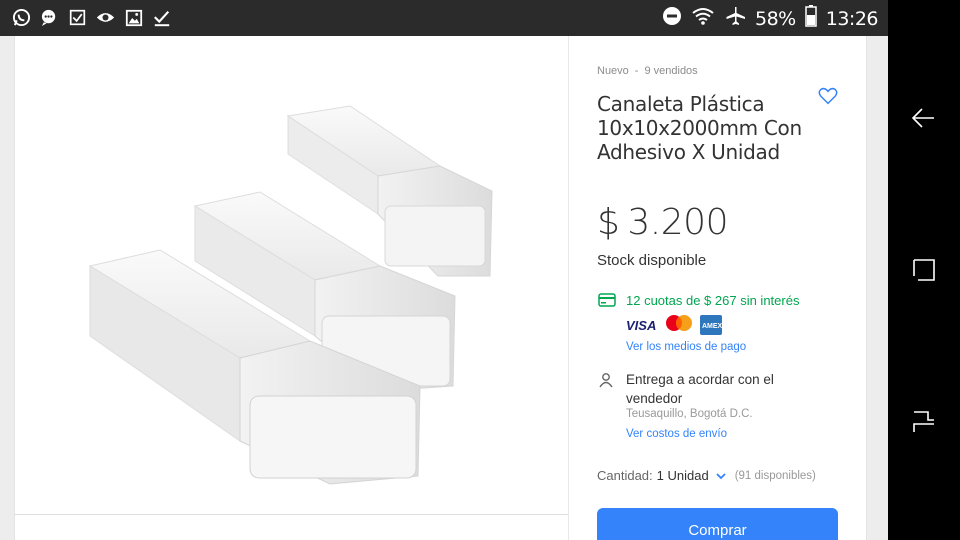 The image size is (960, 540). What do you see at coordinates (652, 260) in the screenshot?
I see `stock-status: Stock disponible` at bounding box center [652, 260].